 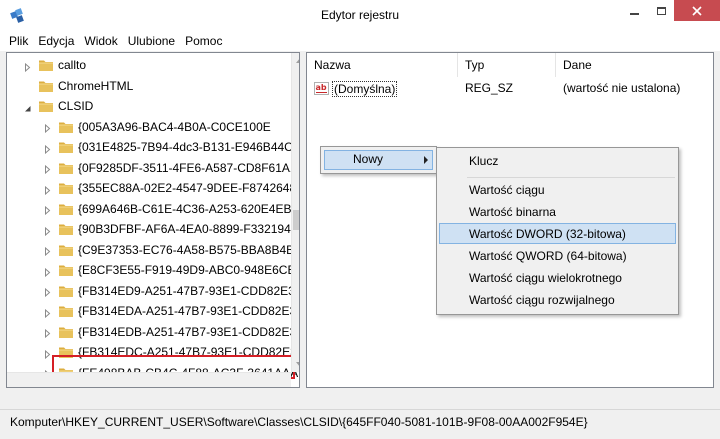 I want to click on close-icon, so click(x=697, y=10).